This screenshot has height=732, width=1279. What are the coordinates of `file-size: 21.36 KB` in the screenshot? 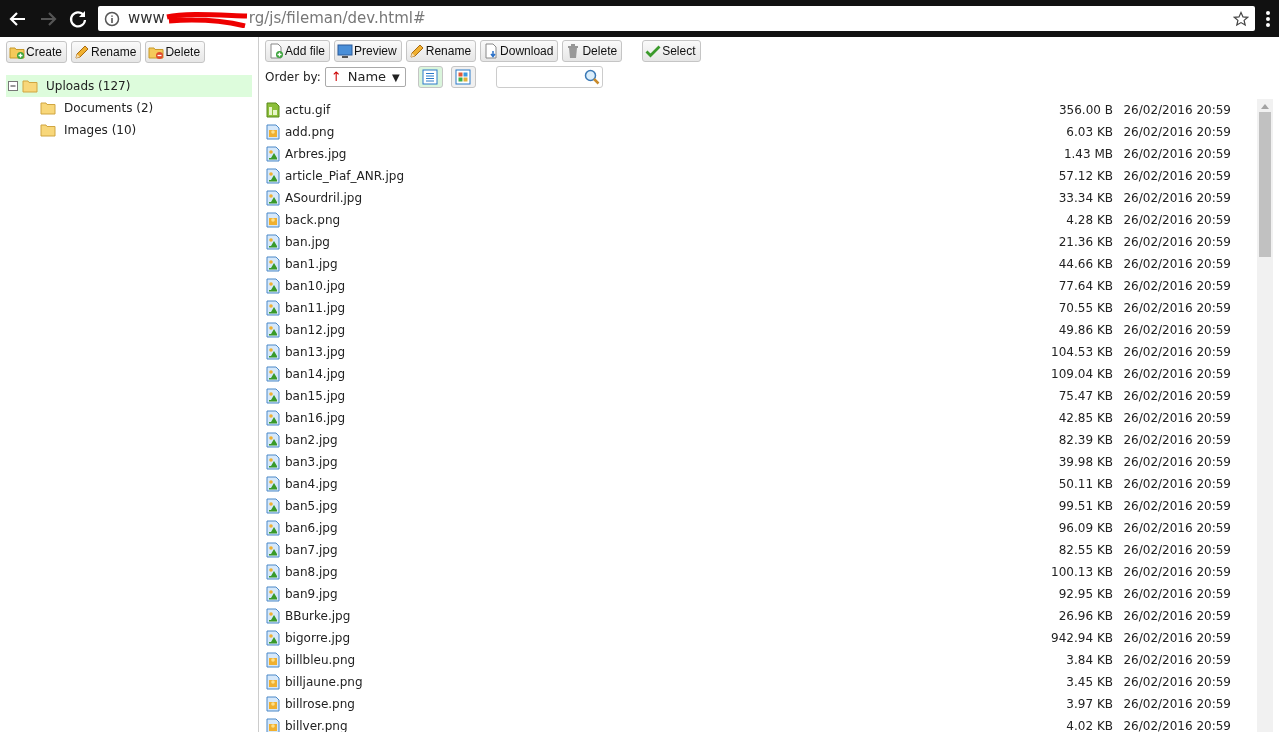 It's located at (1085, 242).